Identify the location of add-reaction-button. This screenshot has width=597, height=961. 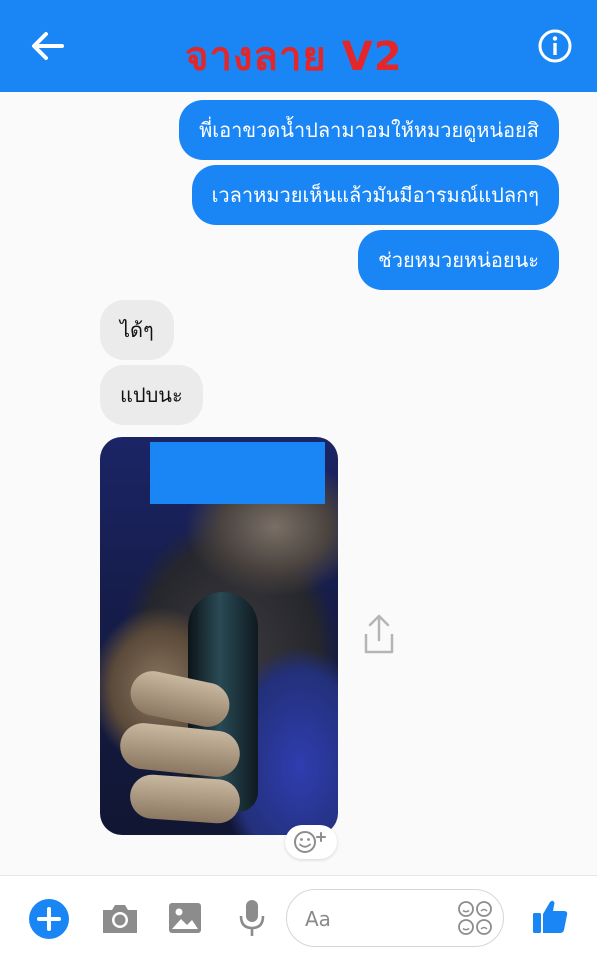
(311, 842).